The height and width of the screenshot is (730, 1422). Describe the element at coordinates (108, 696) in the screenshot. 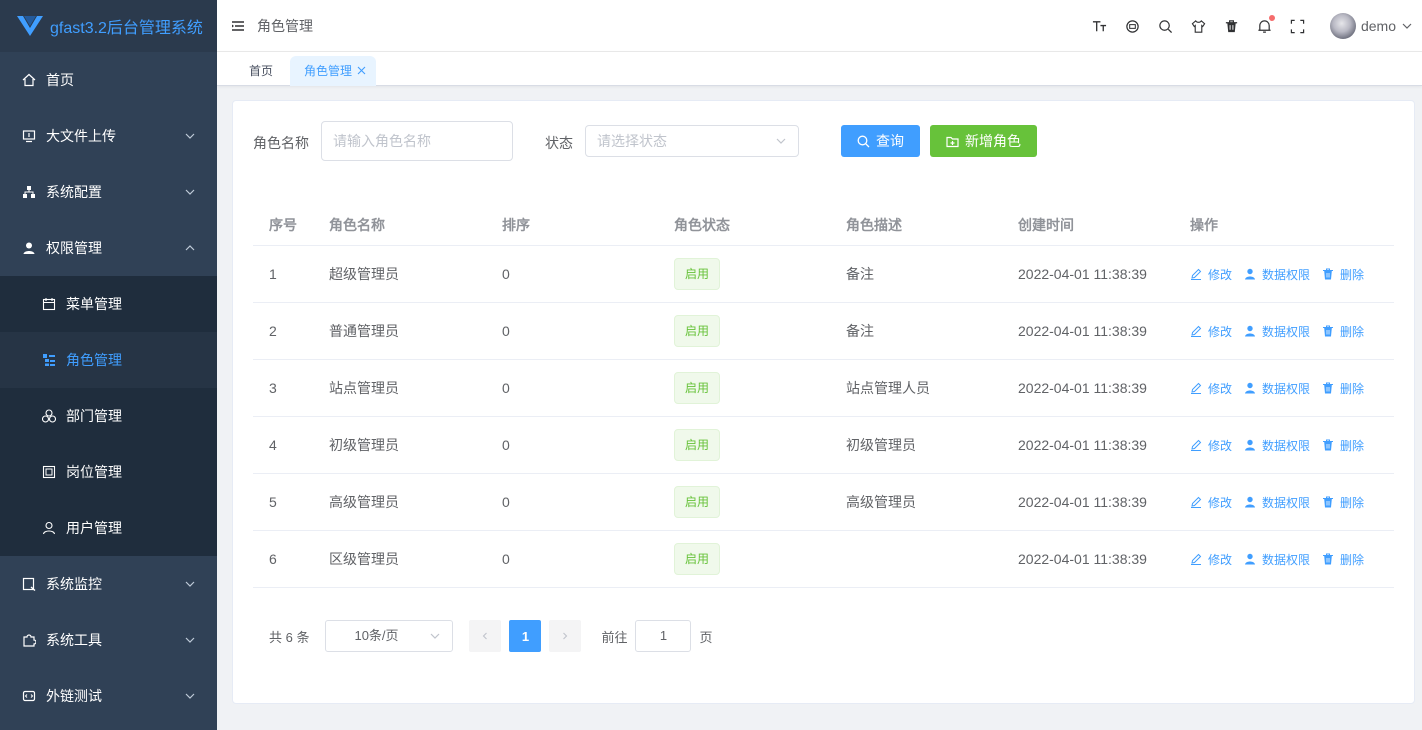

I see `sidebar-item-link-test: 外链测试` at that location.